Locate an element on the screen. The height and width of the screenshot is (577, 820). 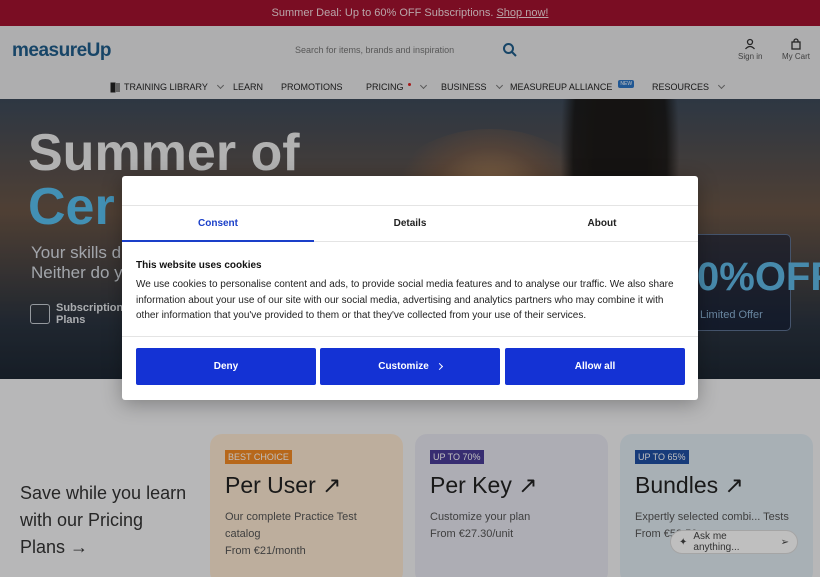
chevron-right-icon is located at coordinates (439, 366).